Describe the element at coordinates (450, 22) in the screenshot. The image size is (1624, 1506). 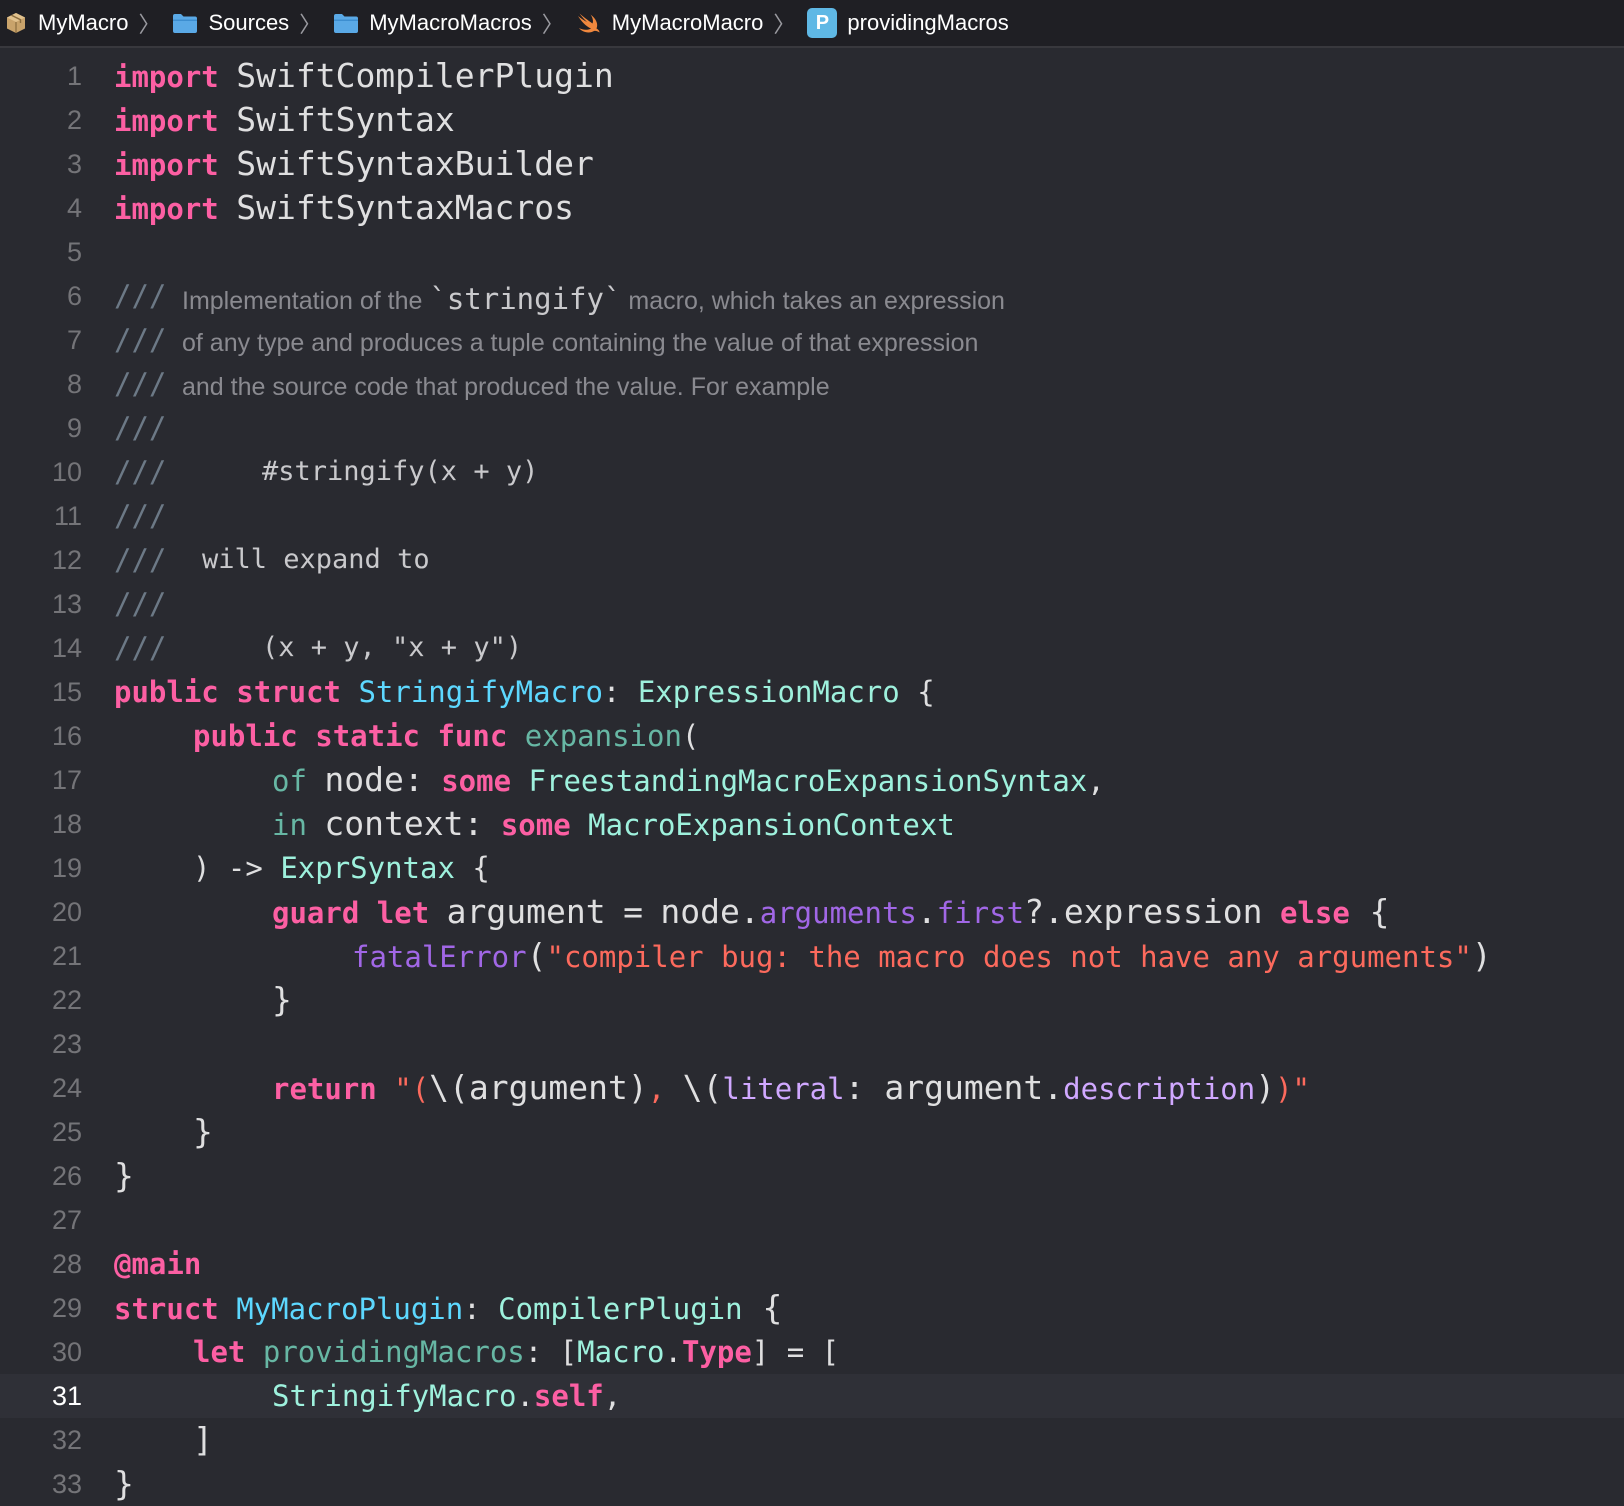
I see `breadcrumb-label: MyMacroMacros` at that location.